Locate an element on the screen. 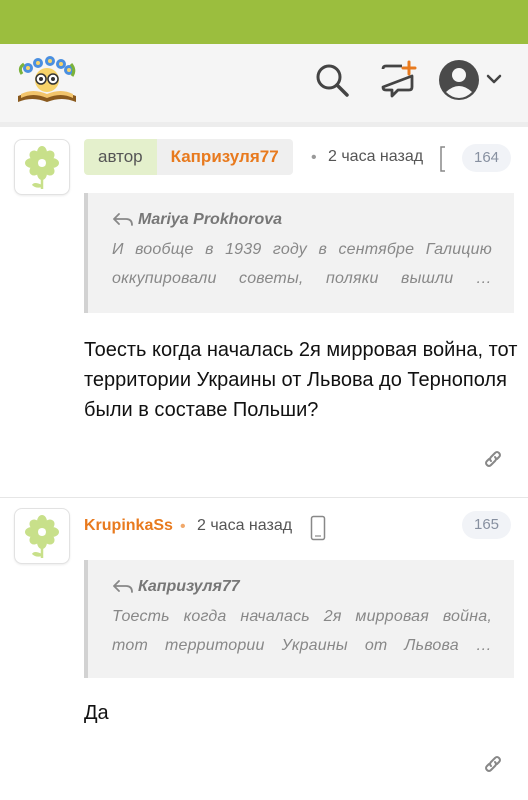 The width and height of the screenshot is (528, 800). user-menu-button is located at coordinates (473, 80).